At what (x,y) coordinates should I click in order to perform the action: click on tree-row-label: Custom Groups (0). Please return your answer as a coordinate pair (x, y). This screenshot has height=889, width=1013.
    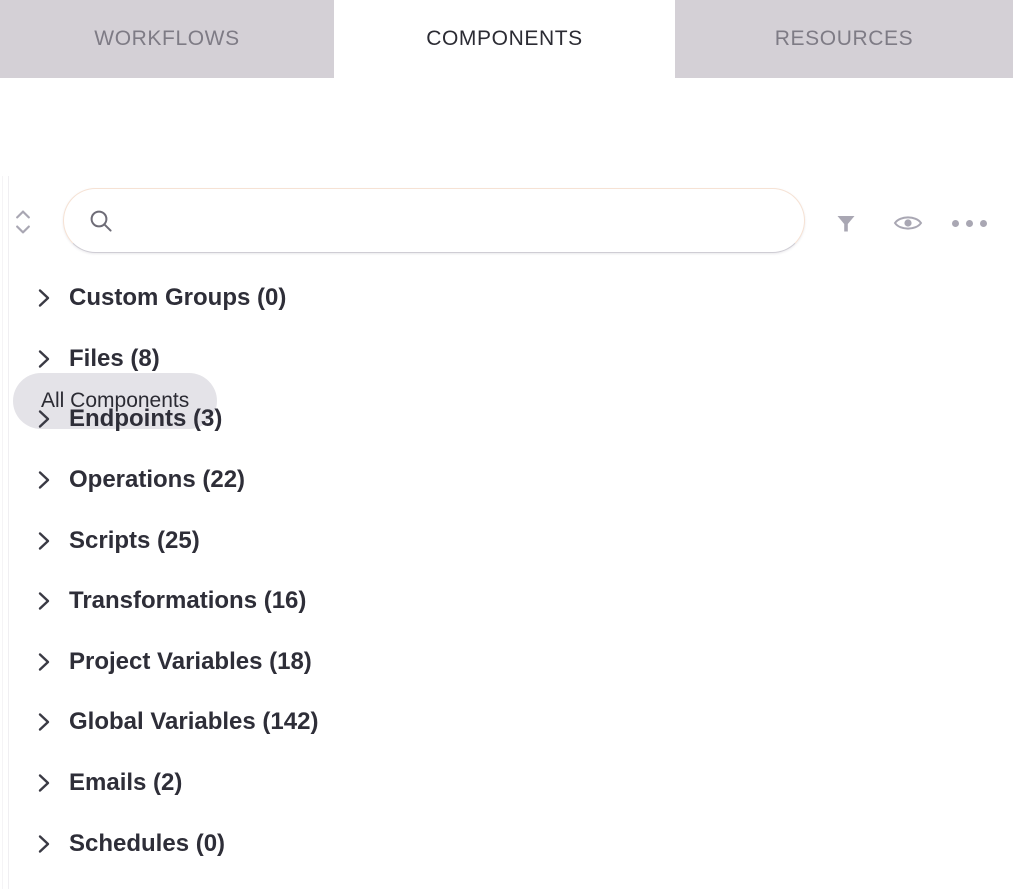
    Looking at the image, I should click on (178, 298).